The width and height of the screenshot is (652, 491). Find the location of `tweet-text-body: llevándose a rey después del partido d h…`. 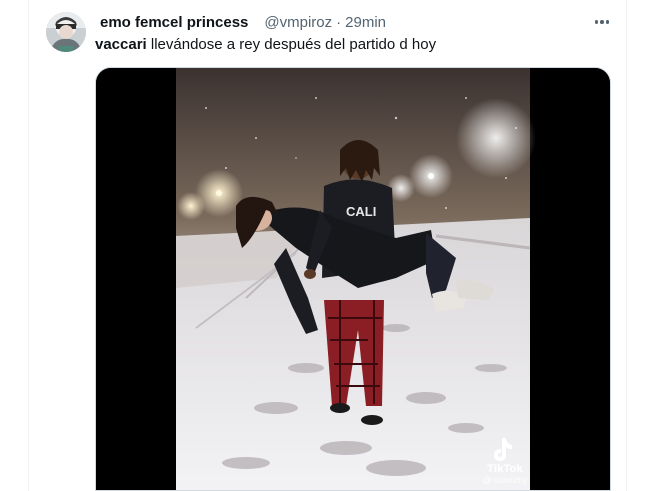

tweet-text-body: llevándose a rey después del partido d h… is located at coordinates (291, 44).